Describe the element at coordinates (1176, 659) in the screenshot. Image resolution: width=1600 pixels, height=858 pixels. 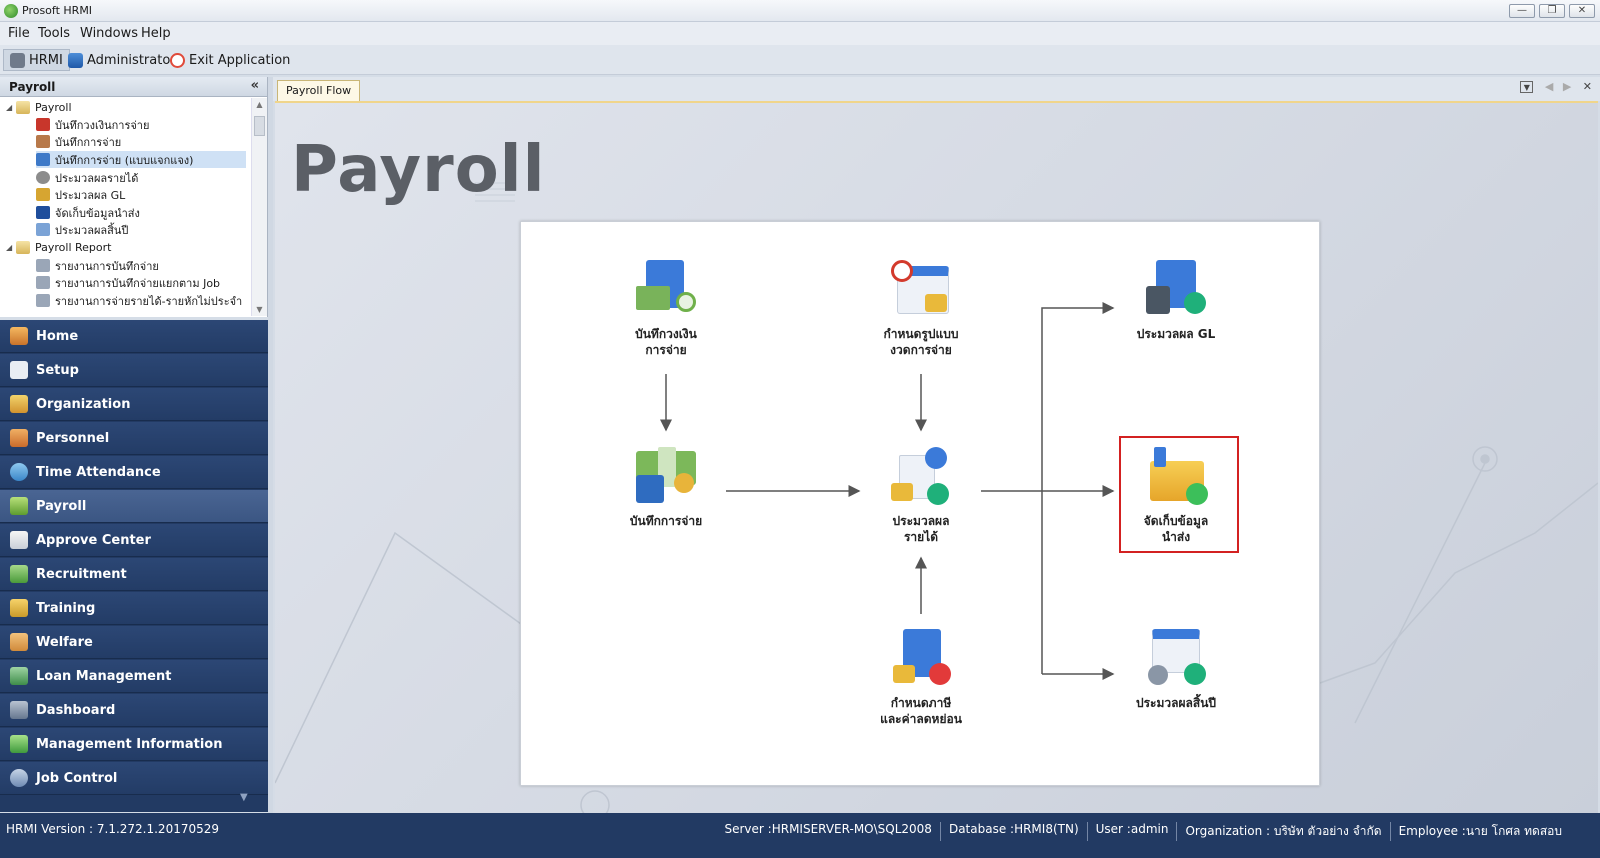
I see `yearend-calendar-icon` at that location.